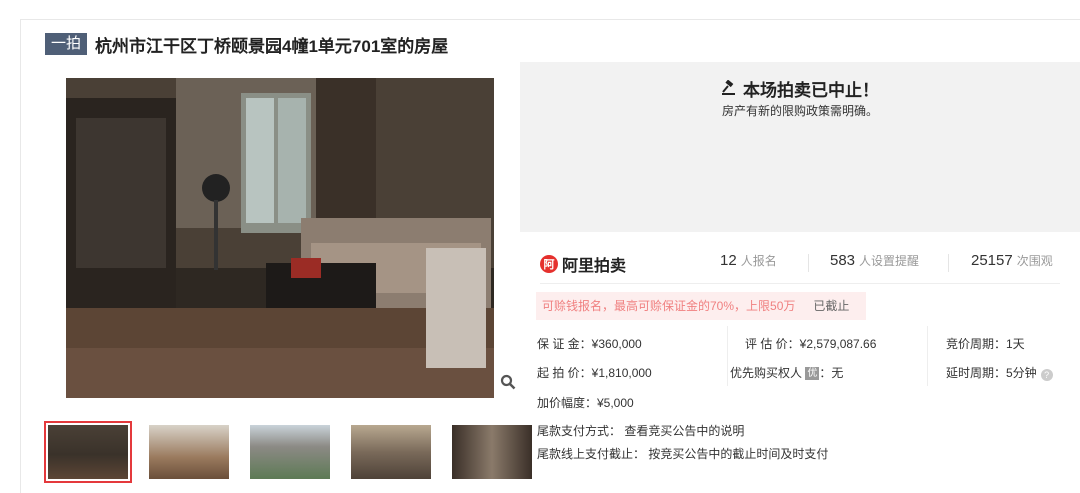 The width and height of the screenshot is (1080, 493). I want to click on platform-logo-icon: 阿, so click(549, 264).